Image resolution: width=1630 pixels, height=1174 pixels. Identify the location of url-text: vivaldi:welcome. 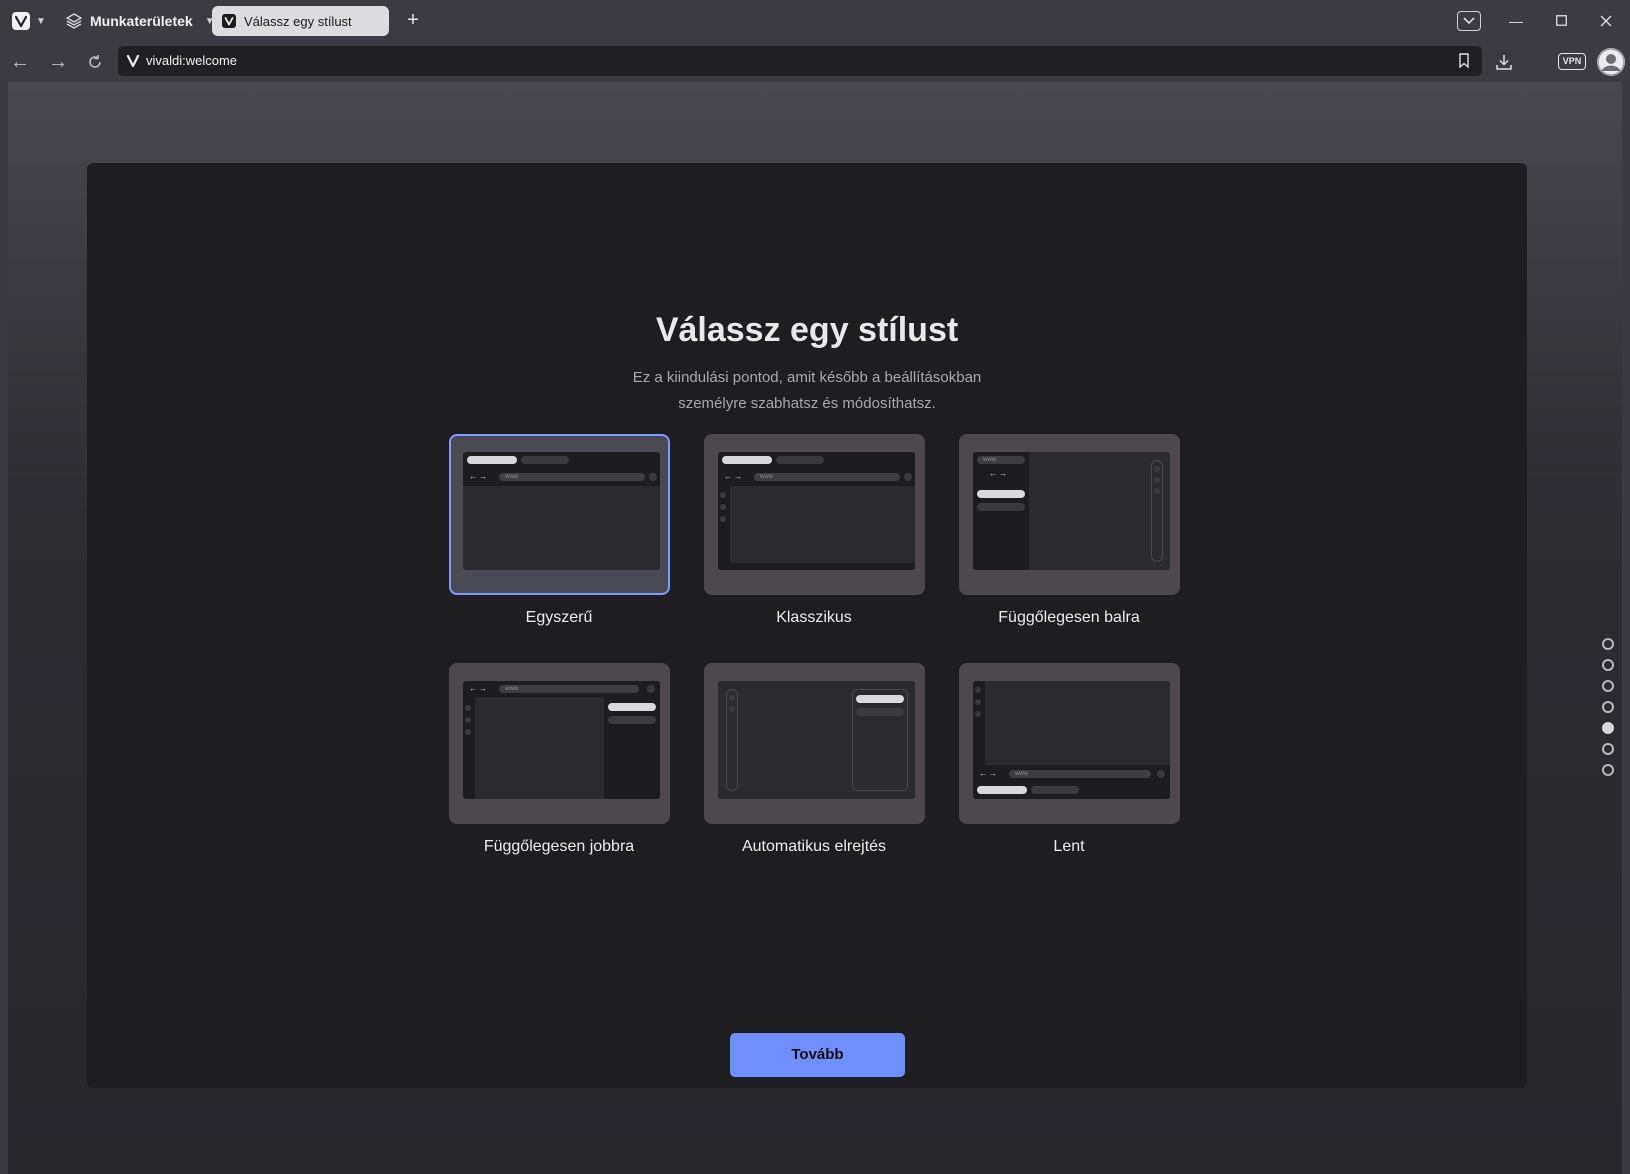
(192, 60).